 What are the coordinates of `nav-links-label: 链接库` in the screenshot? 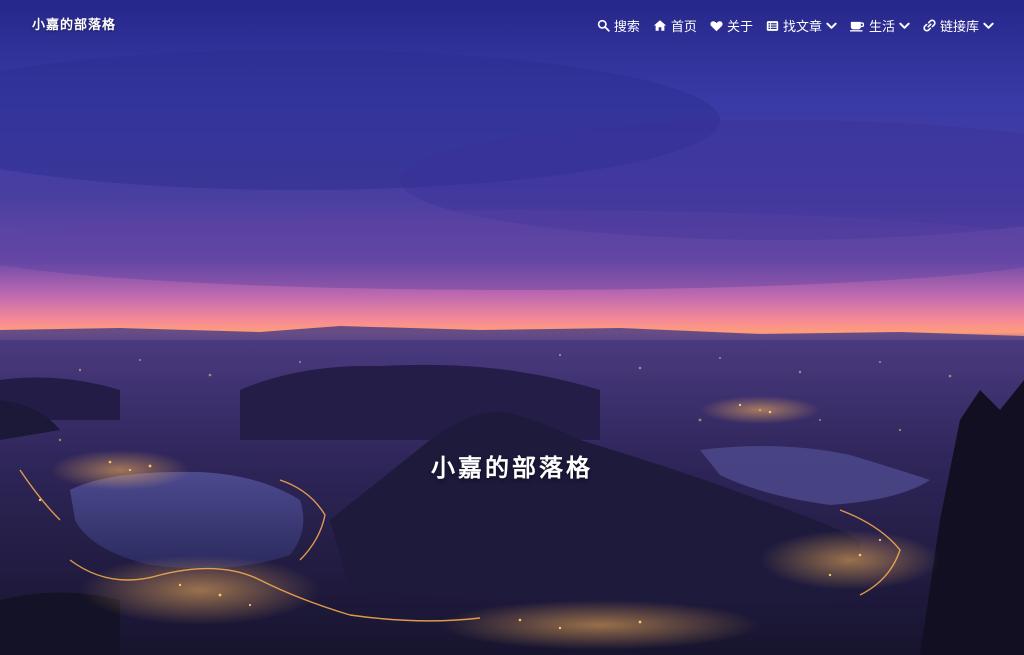 It's located at (959, 27).